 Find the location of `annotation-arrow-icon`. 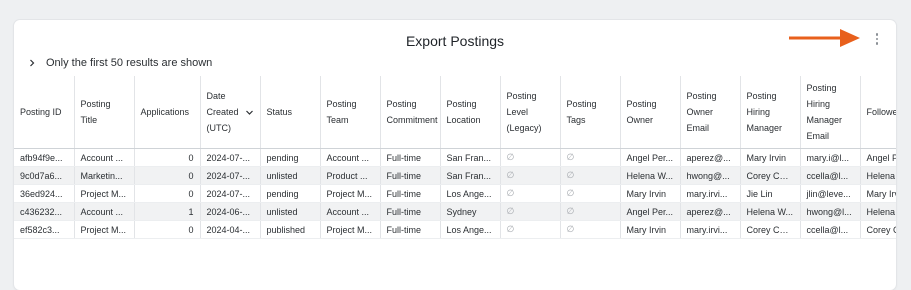

annotation-arrow-icon is located at coordinates (824, 38).